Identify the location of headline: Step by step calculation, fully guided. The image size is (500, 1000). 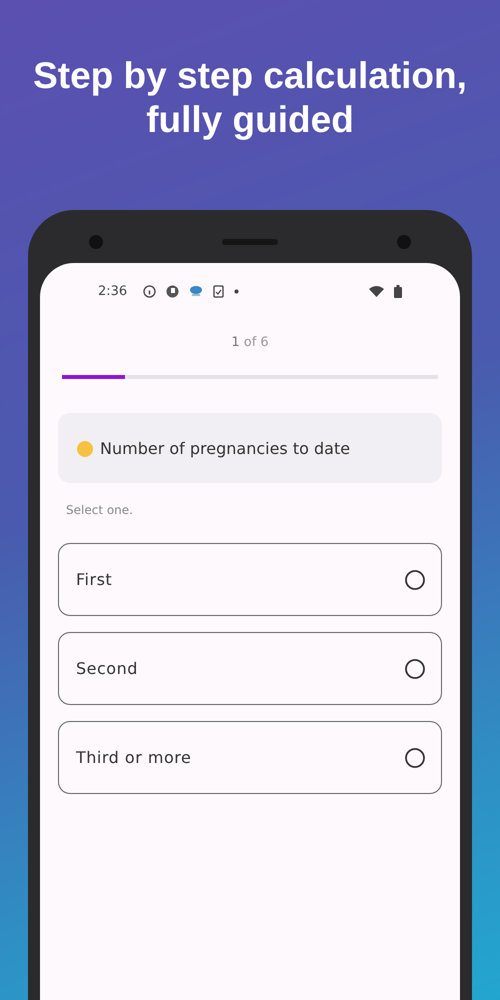
(250, 98).